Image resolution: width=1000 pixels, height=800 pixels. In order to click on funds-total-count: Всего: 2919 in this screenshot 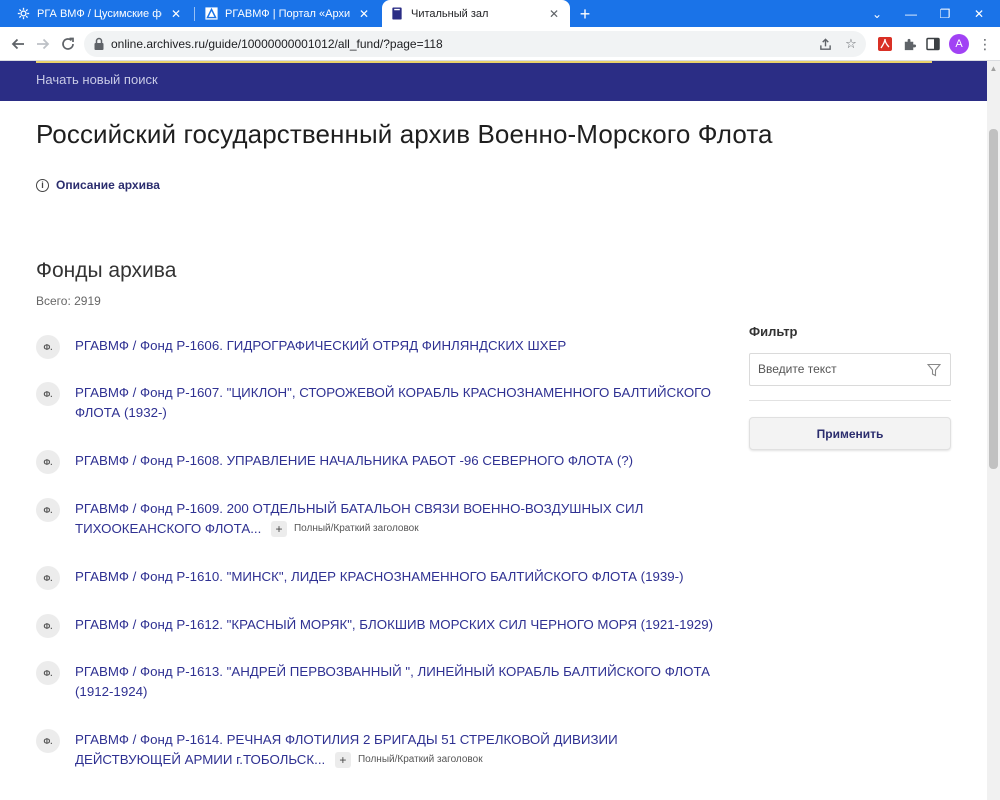, I will do `click(68, 301)`.